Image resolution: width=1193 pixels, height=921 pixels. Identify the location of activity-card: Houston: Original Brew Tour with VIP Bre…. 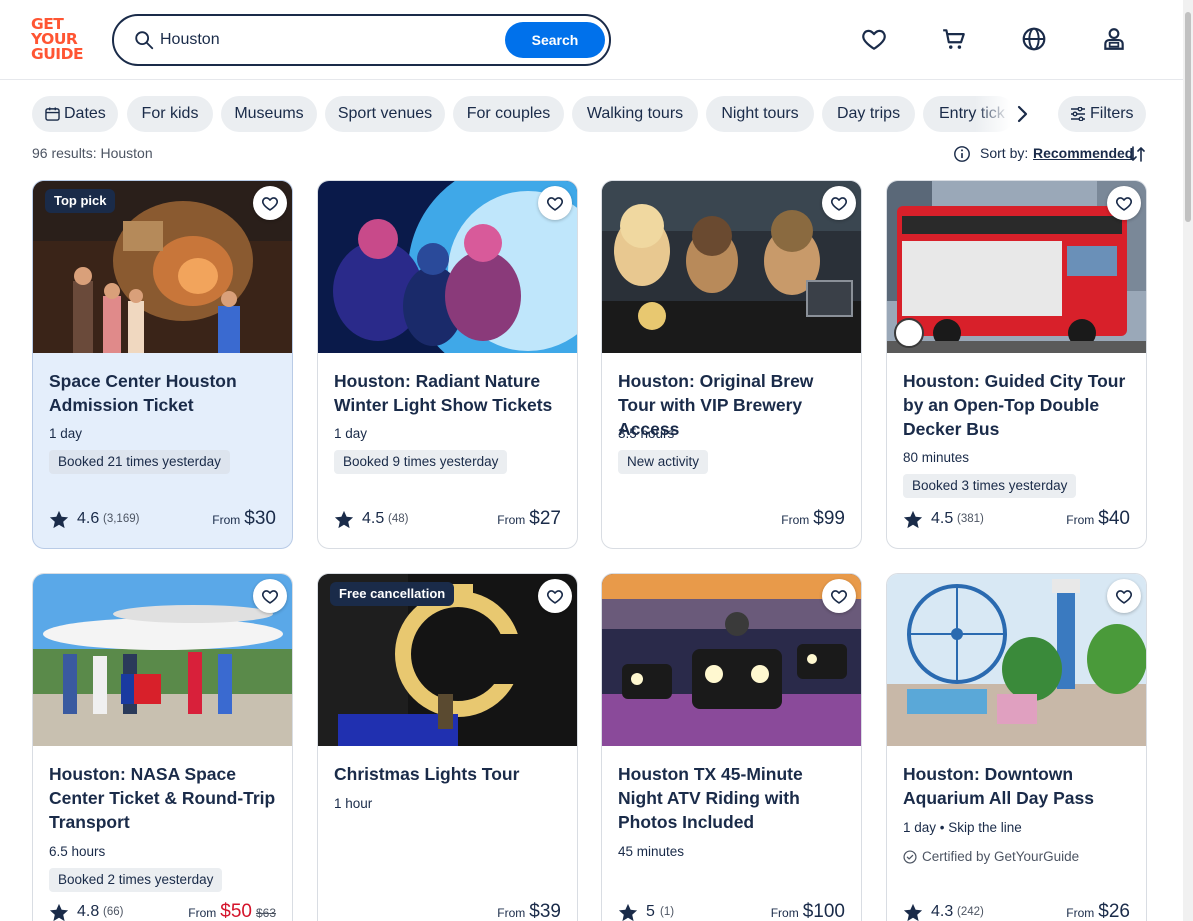
(731, 364).